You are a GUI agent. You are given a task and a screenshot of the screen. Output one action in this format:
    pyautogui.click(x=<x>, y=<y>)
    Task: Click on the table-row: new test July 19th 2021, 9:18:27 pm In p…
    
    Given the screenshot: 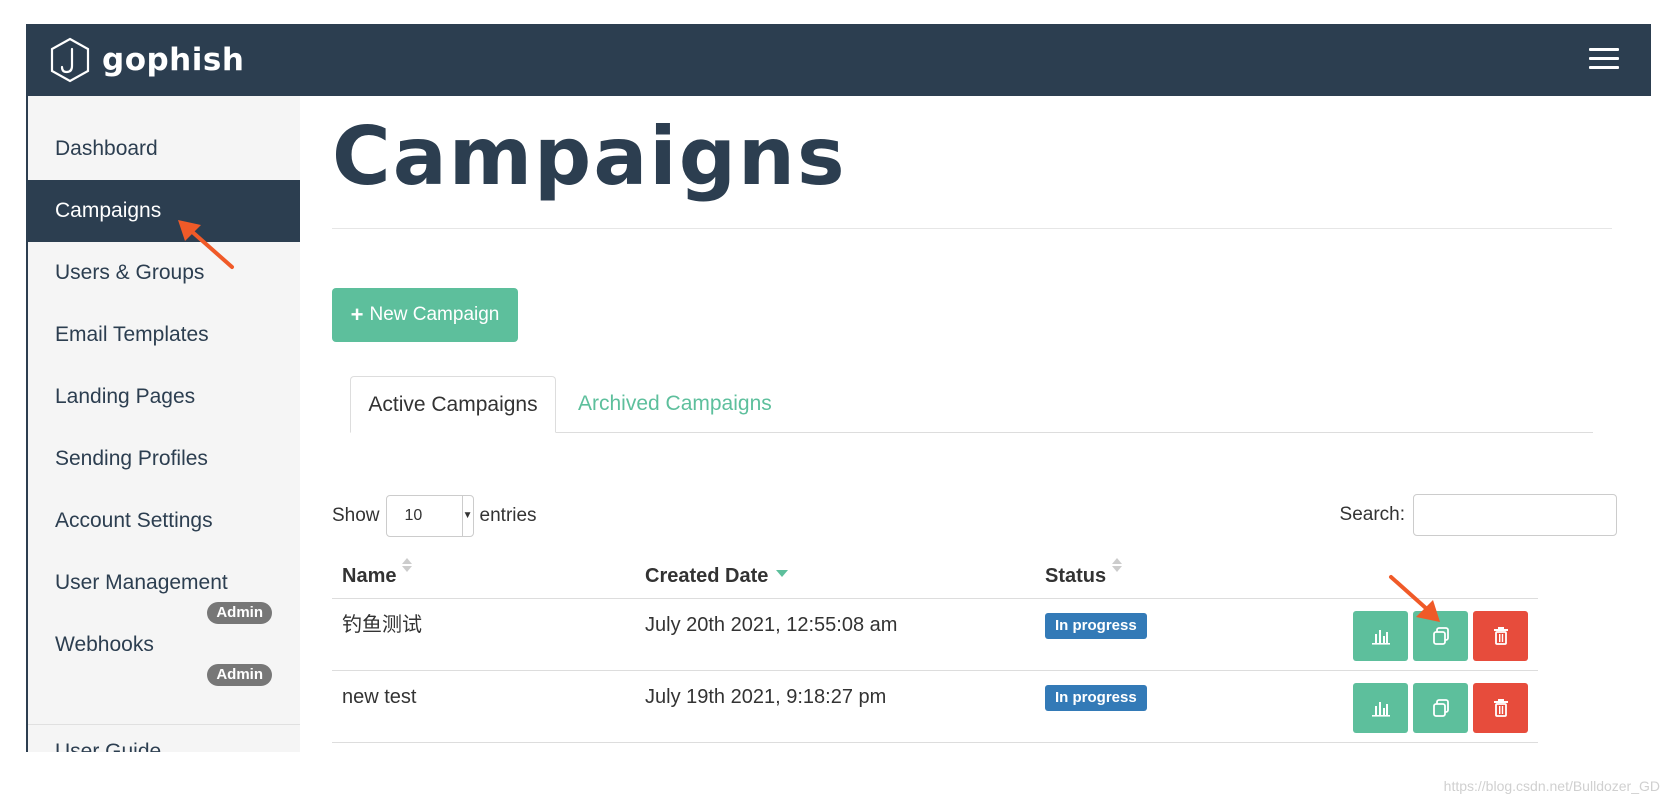 What is the action you would take?
    pyautogui.click(x=935, y=707)
    